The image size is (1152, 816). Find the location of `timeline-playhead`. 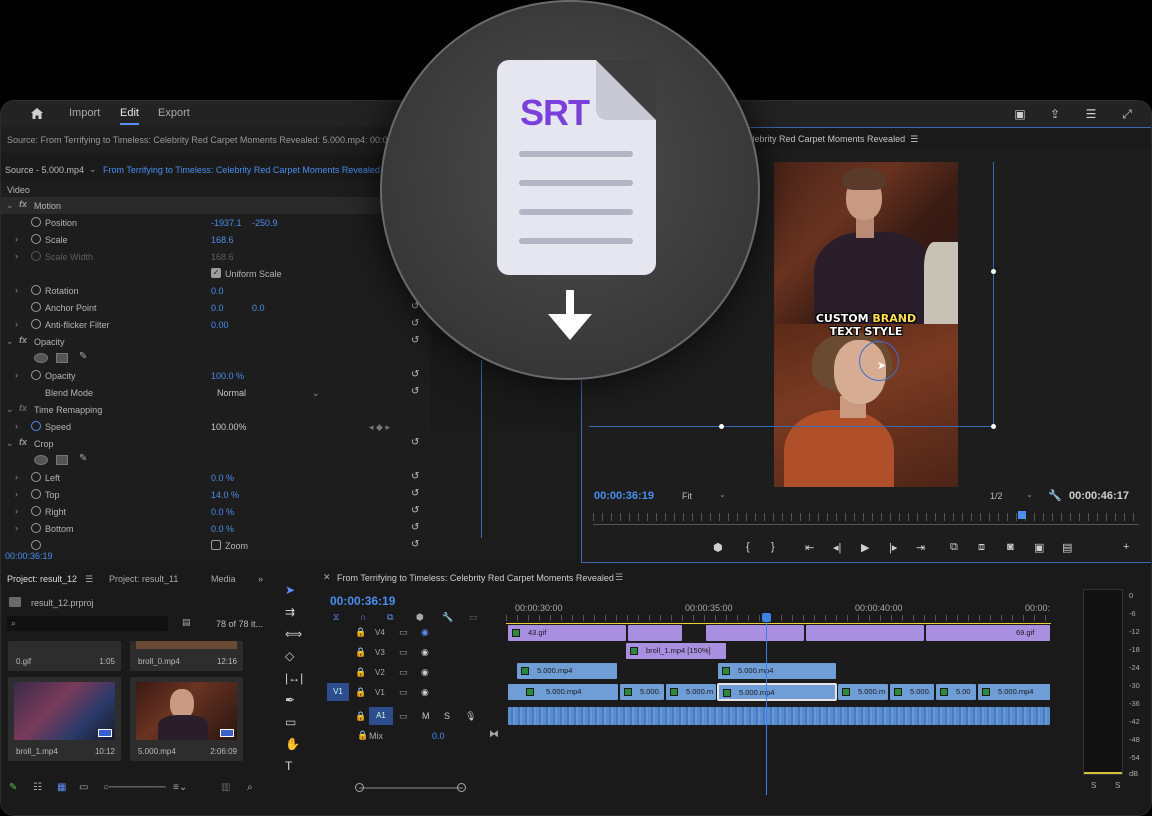

timeline-playhead is located at coordinates (766, 617).